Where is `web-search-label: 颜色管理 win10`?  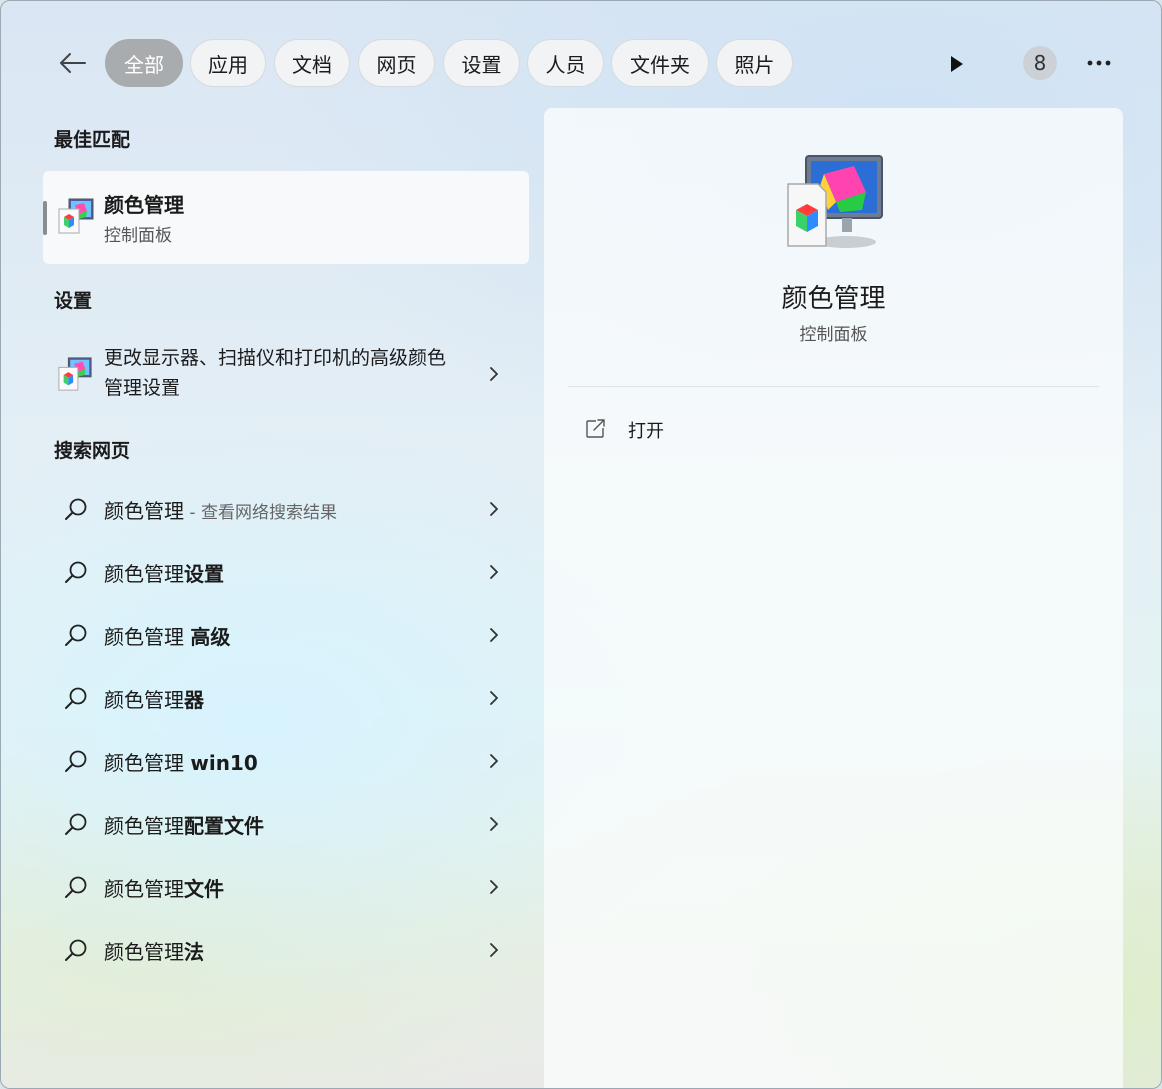
web-search-label: 颜色管理 win10 is located at coordinates (181, 761).